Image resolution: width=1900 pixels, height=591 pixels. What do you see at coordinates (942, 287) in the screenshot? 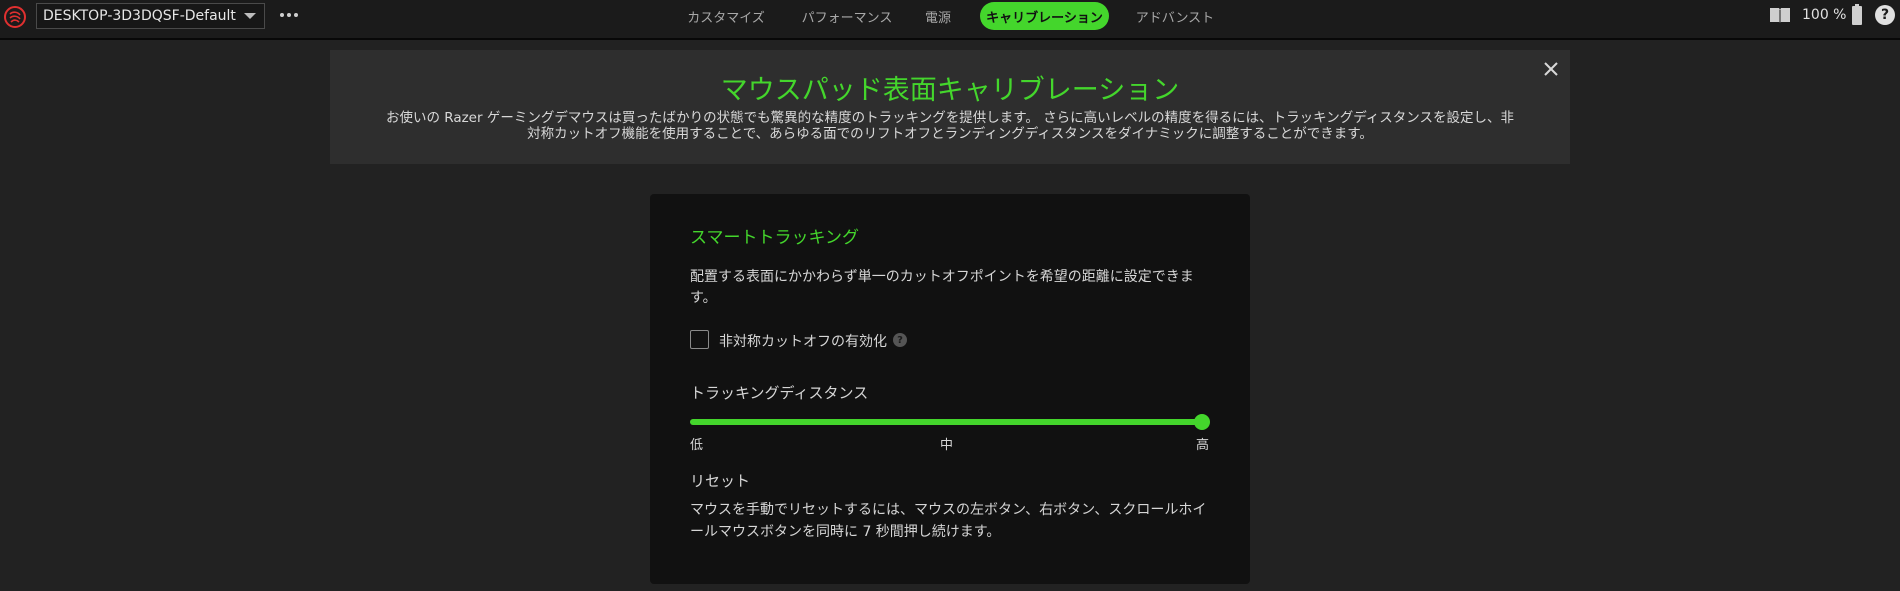
I see `smart-tracking-description: 配置する表面にかかわらず単一のカットオフポイントを希望の距離に設定できます。` at bounding box center [942, 287].